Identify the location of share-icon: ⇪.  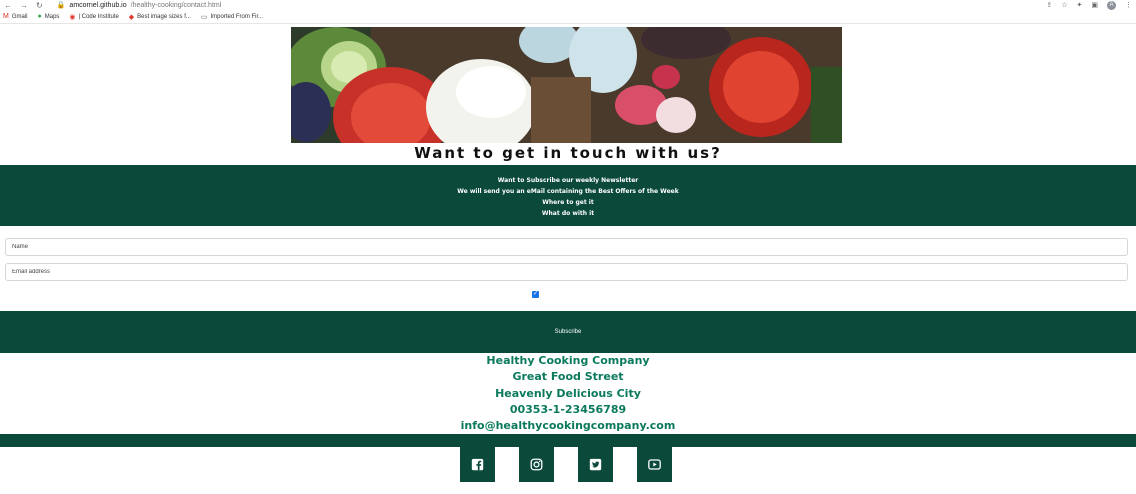
(1049, 5).